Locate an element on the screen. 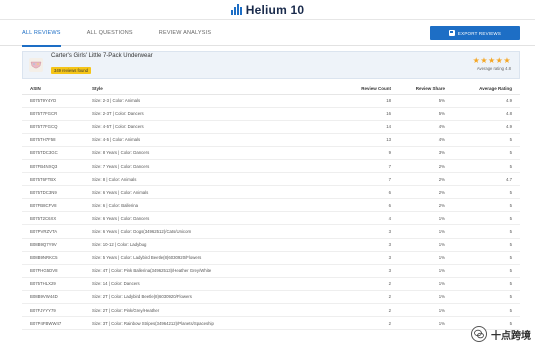  average-rating: ★★★★★ Average rating 4.8 is located at coordinates (492, 63).